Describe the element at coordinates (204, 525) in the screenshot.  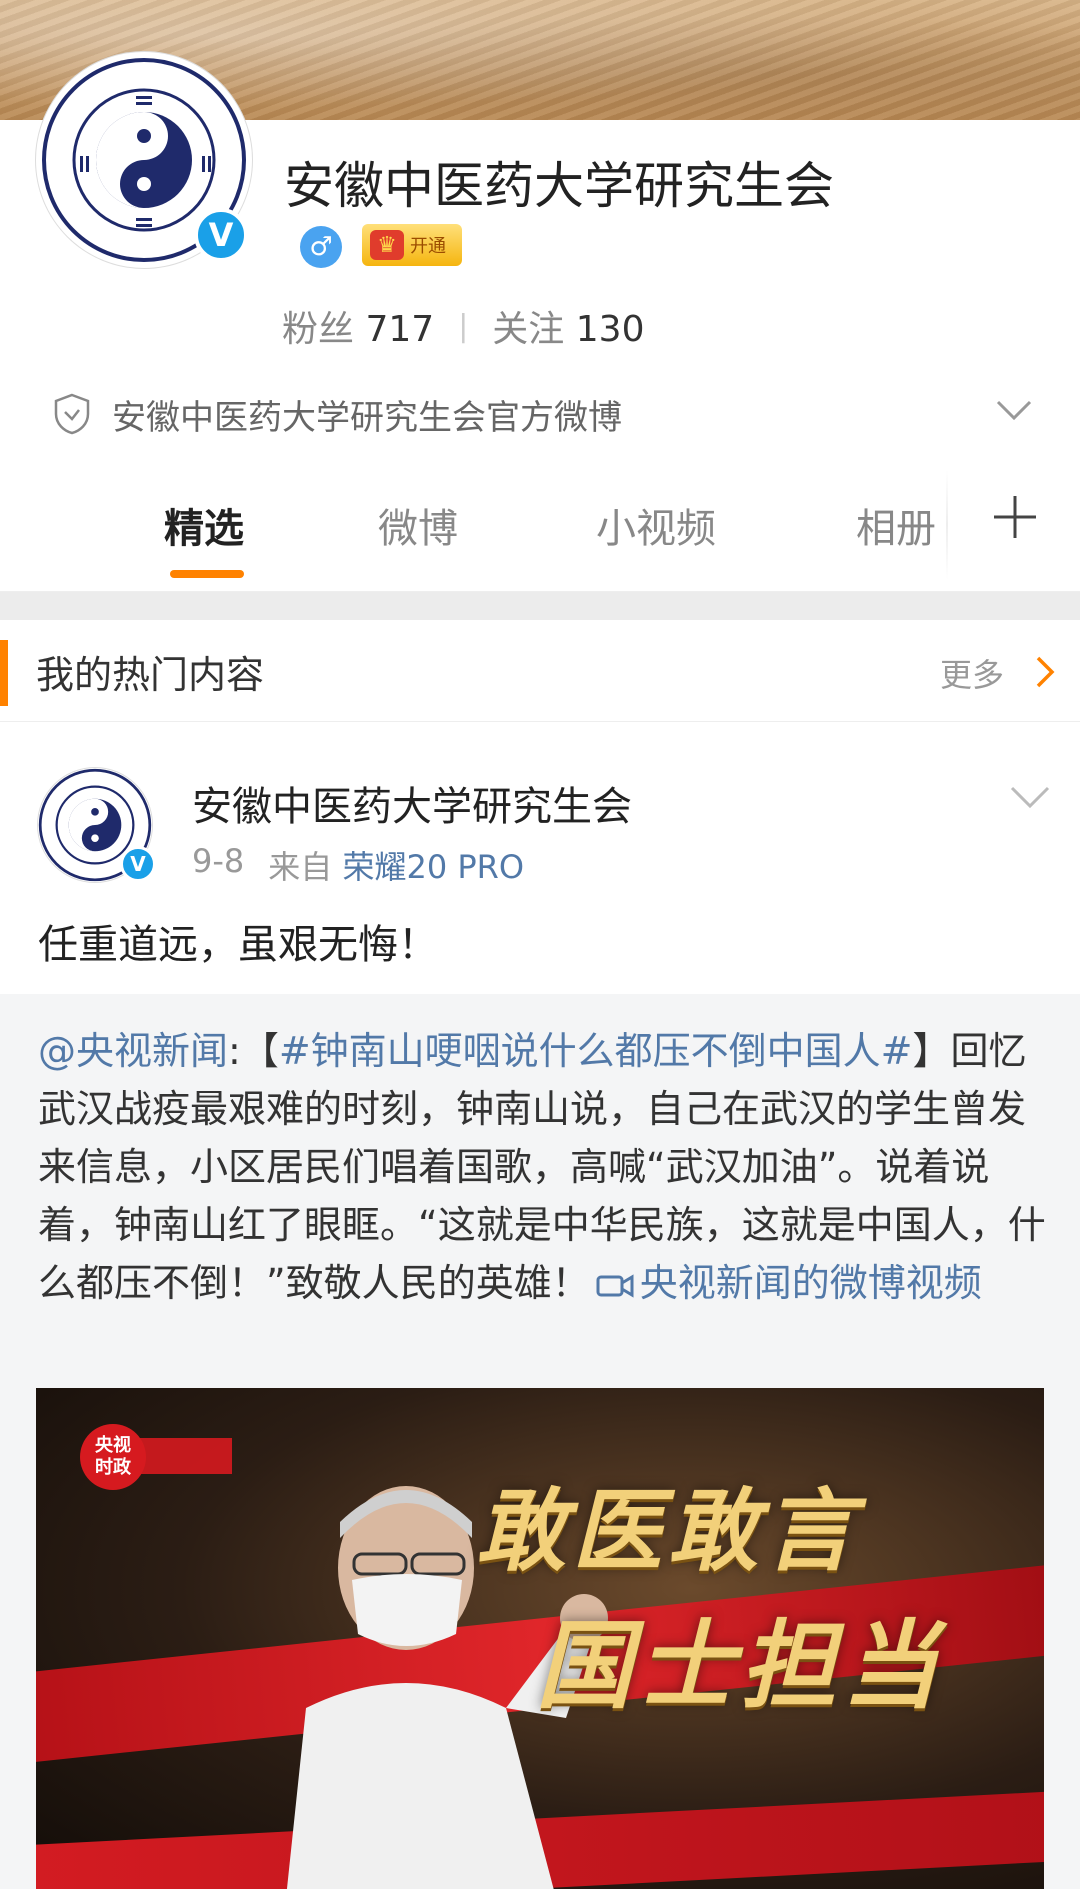
I see `tab-featured: 精选` at that location.